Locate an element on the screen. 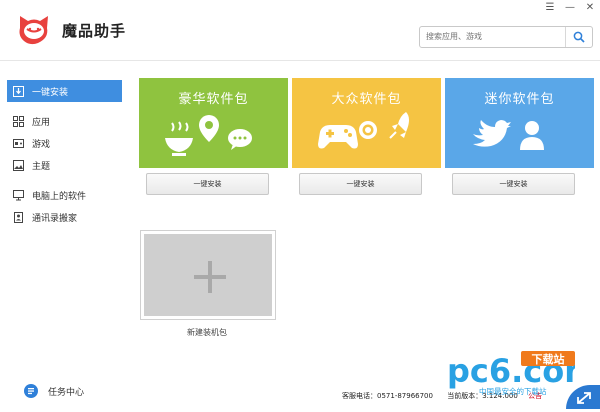 The image size is (600, 412). new-package-card is located at coordinates (208, 275).